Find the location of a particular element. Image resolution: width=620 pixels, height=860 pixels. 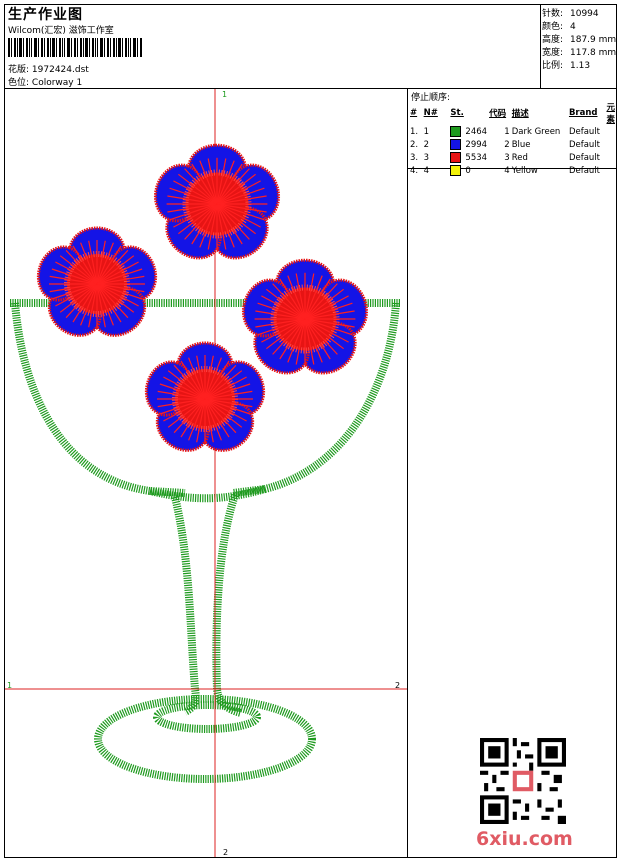

cell-idx: 3. is located at coordinates (414, 157).